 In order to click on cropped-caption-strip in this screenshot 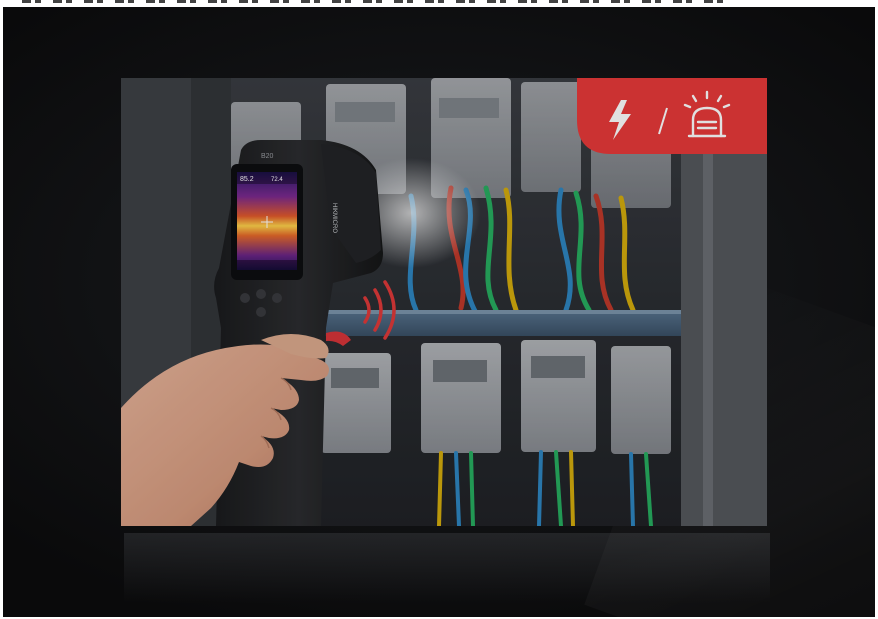, I will do `click(439, 3)`.